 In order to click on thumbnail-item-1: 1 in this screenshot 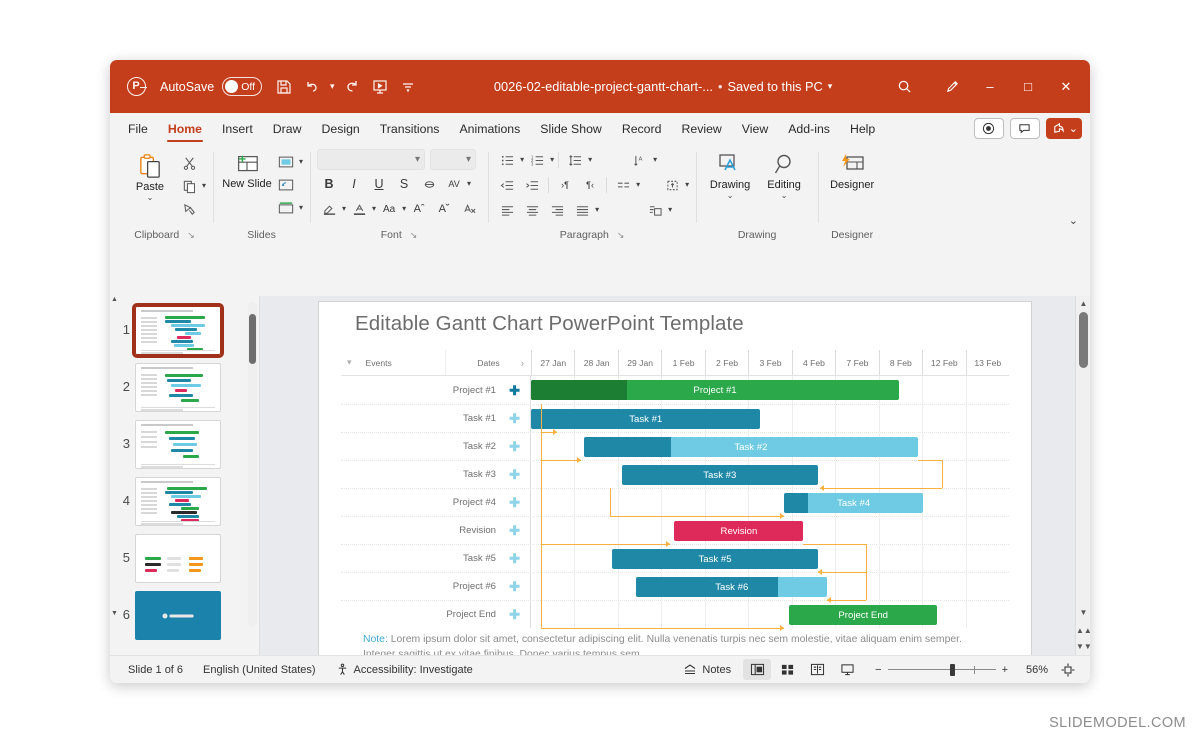, I will do `click(184, 330)`.